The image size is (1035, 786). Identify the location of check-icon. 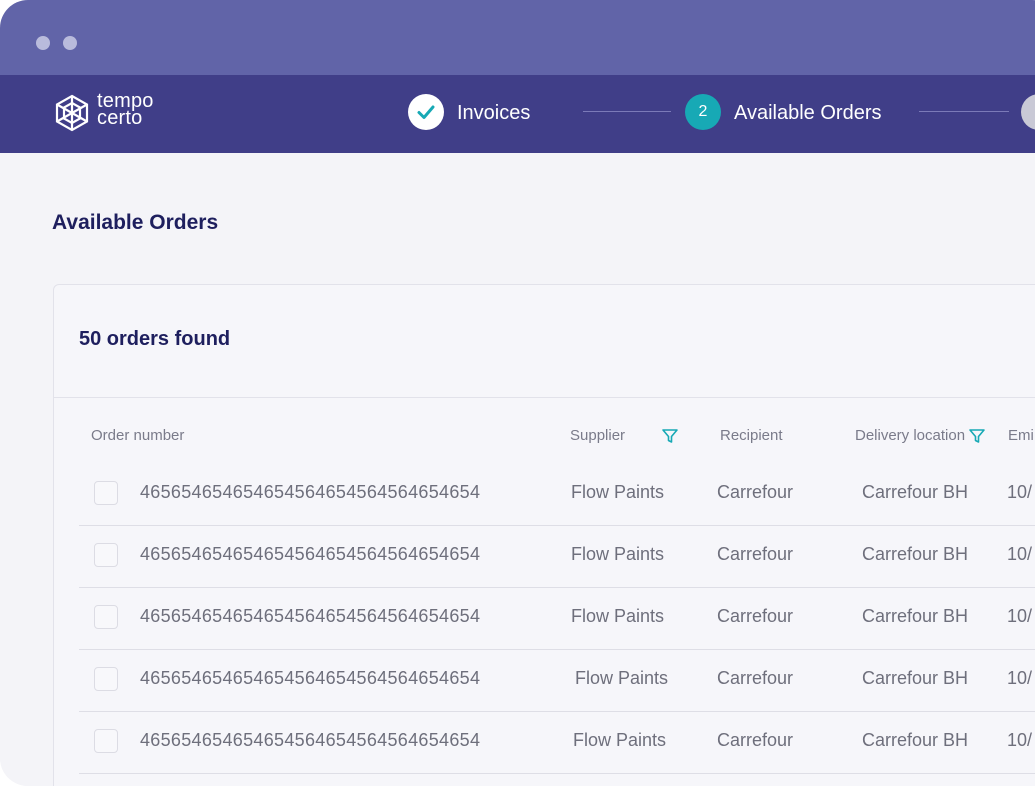
(426, 112).